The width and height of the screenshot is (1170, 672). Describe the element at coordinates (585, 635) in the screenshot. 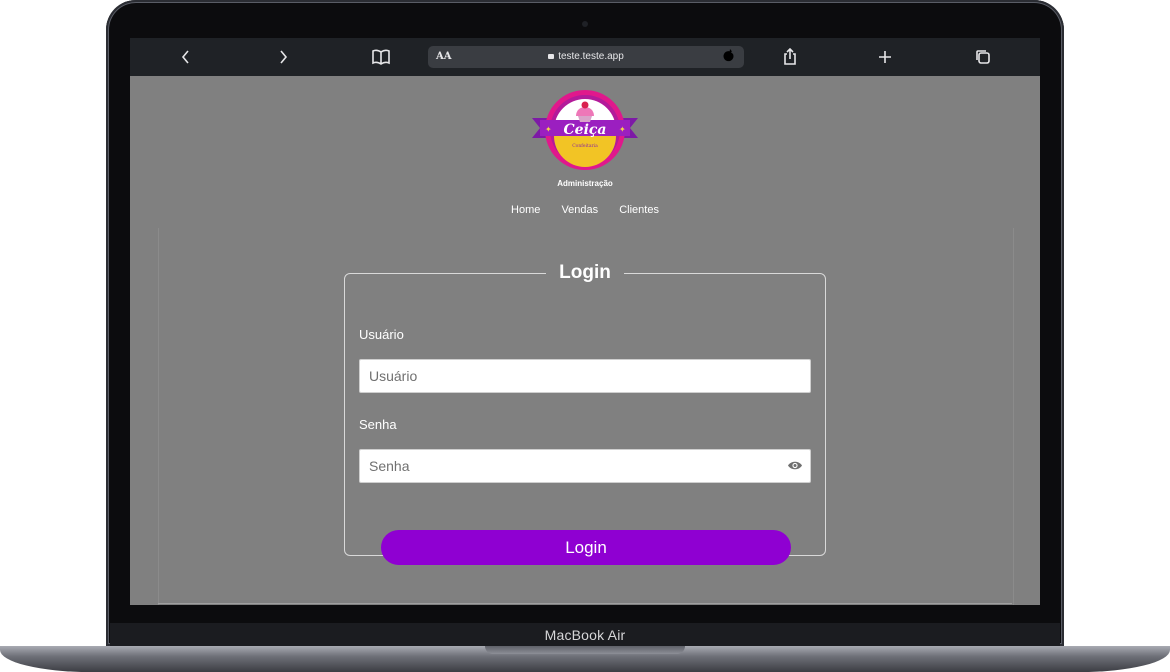

I see `model-label: MacBook Air` at that location.